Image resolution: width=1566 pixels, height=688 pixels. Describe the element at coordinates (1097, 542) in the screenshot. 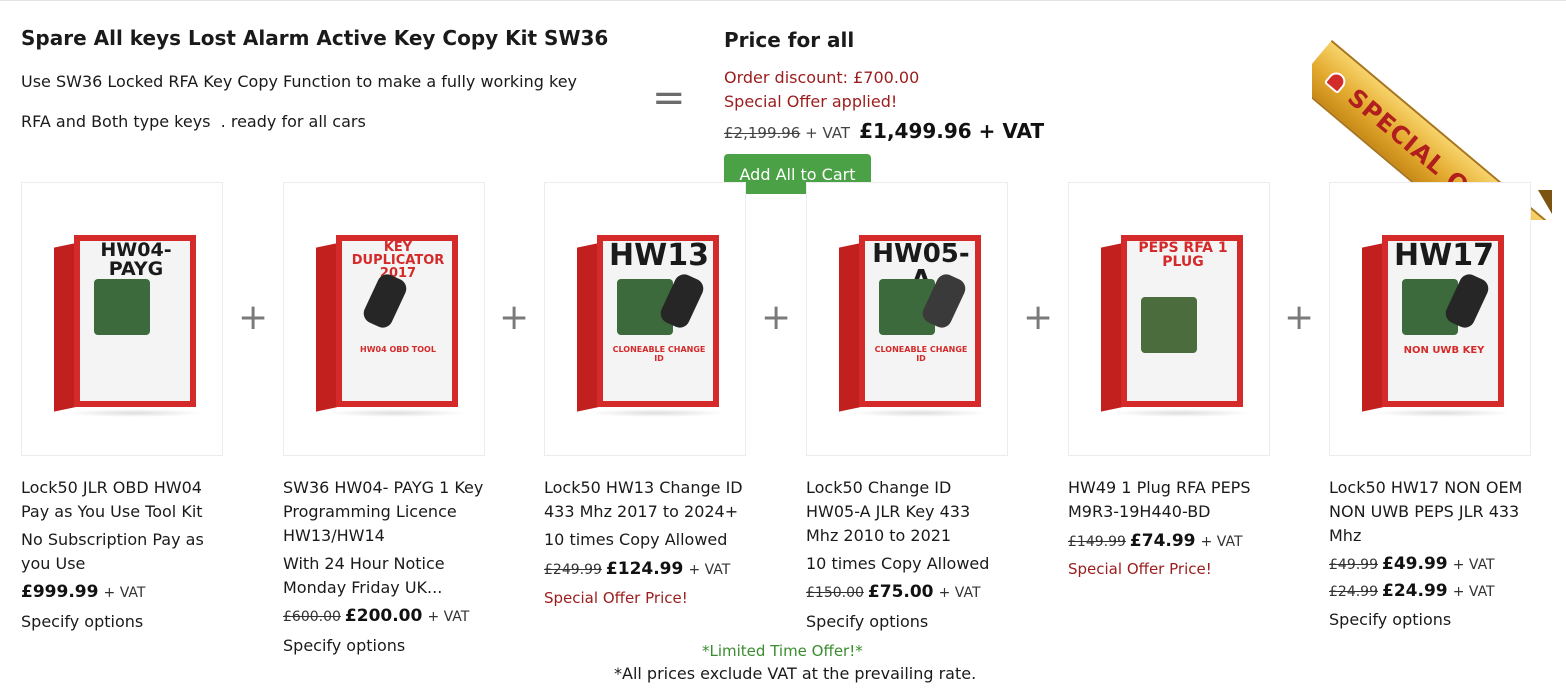

I see `product-old-price: £149.99` at that location.